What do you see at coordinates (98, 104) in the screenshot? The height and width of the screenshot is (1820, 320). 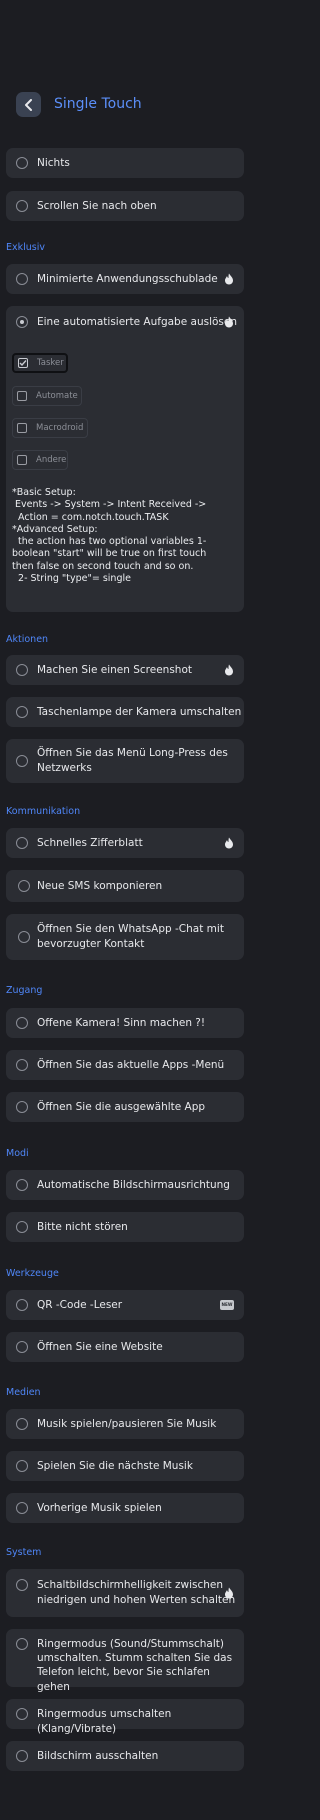 I see `page-title: Single Touch` at bounding box center [98, 104].